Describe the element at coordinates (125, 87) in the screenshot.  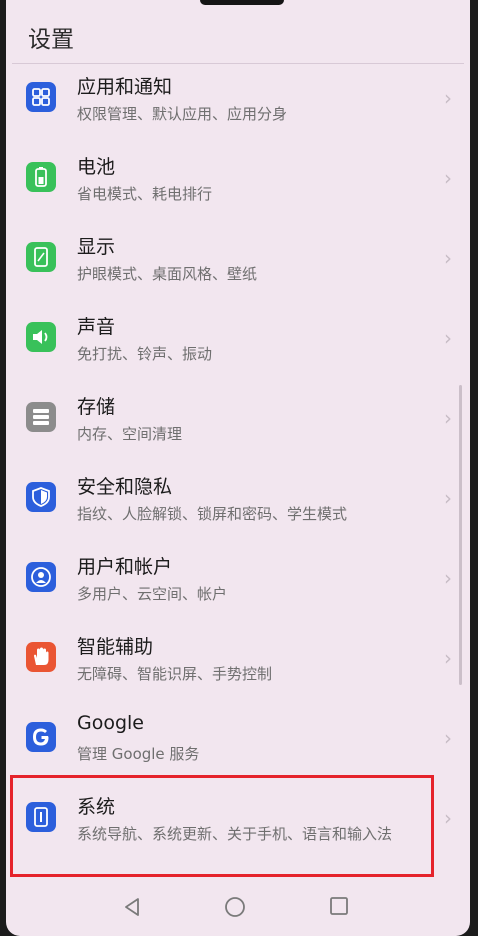
I see `settings-item-title: 应用和通知` at that location.